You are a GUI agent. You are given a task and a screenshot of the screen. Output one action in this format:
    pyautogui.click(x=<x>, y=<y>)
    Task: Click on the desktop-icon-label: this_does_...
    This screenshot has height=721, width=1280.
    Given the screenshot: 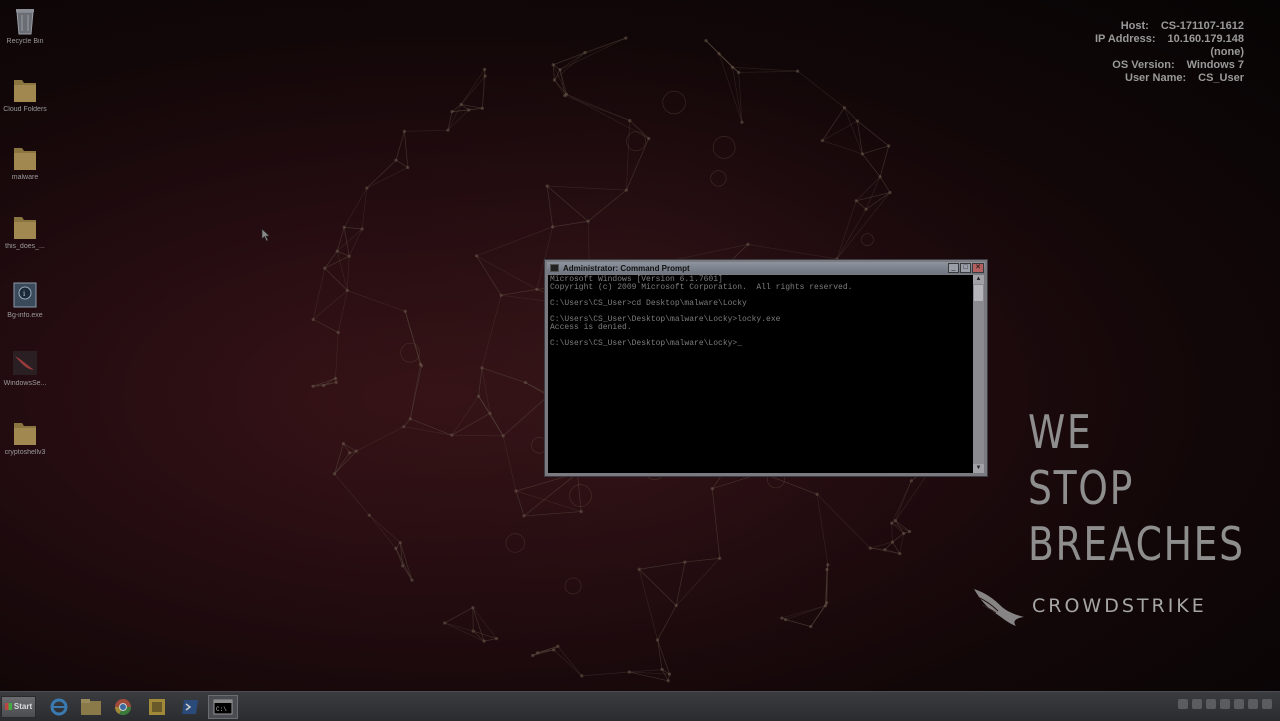 What is the action you would take?
    pyautogui.click(x=25, y=246)
    